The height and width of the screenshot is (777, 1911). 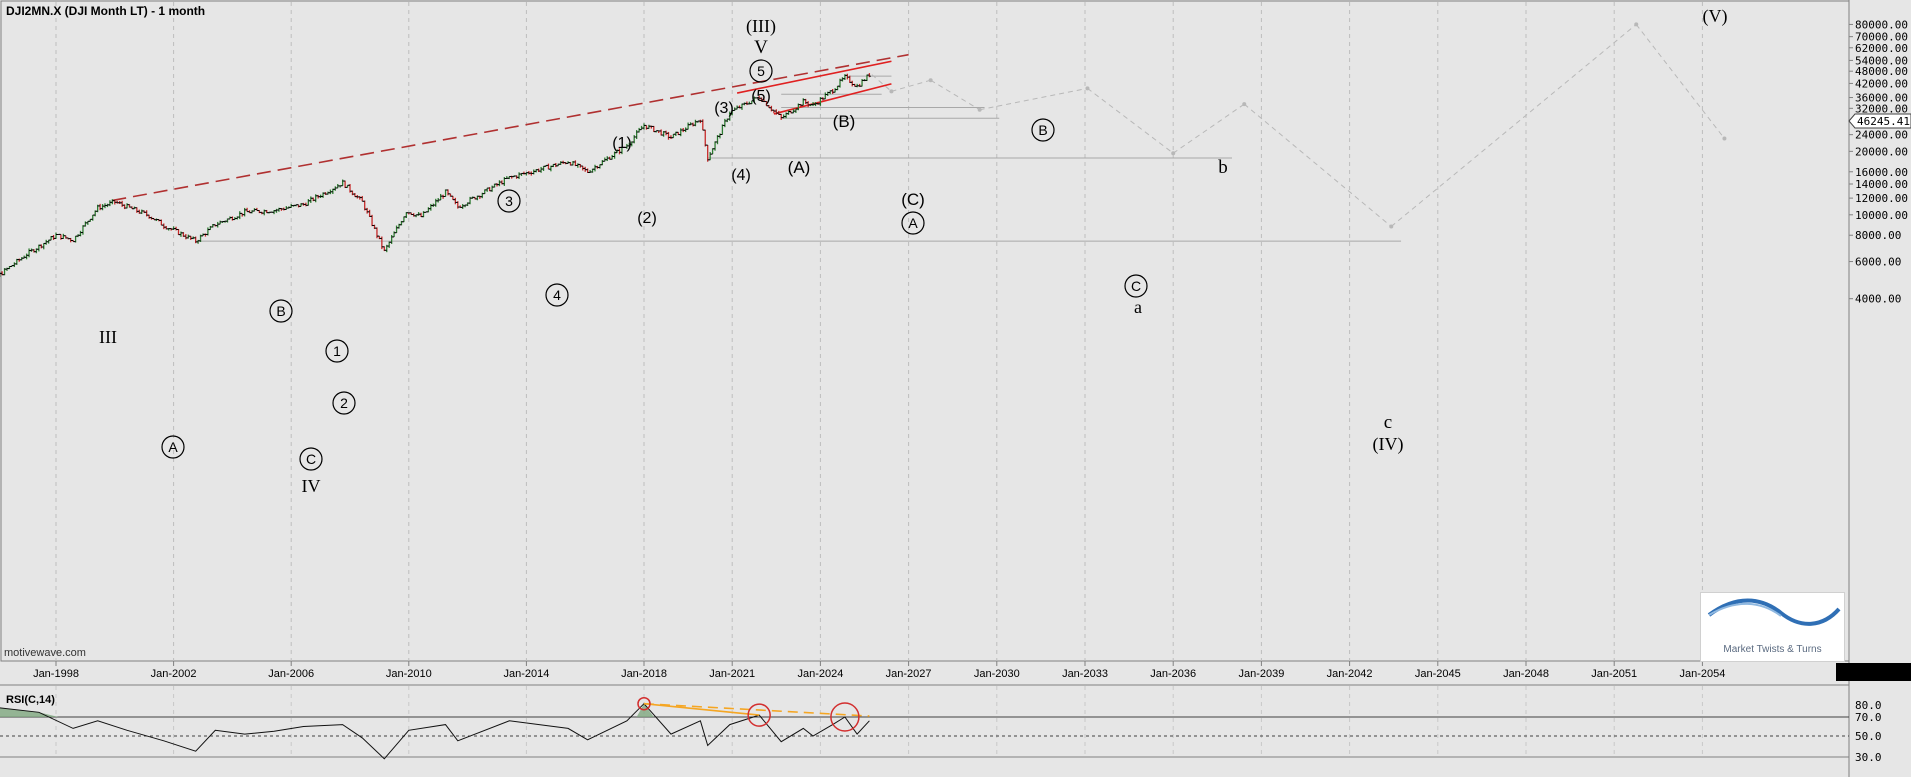 I want to click on wave-label-text: (IV), so click(x=1388, y=444).